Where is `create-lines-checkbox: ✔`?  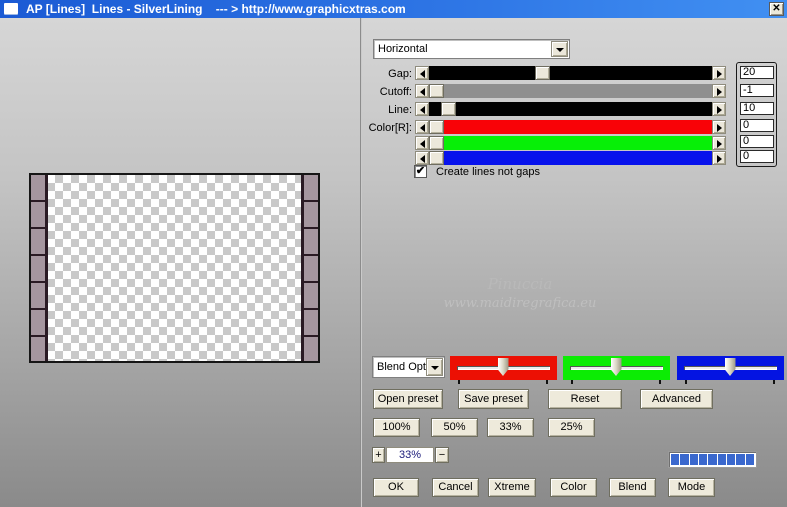 create-lines-checkbox: ✔ is located at coordinates (420, 171).